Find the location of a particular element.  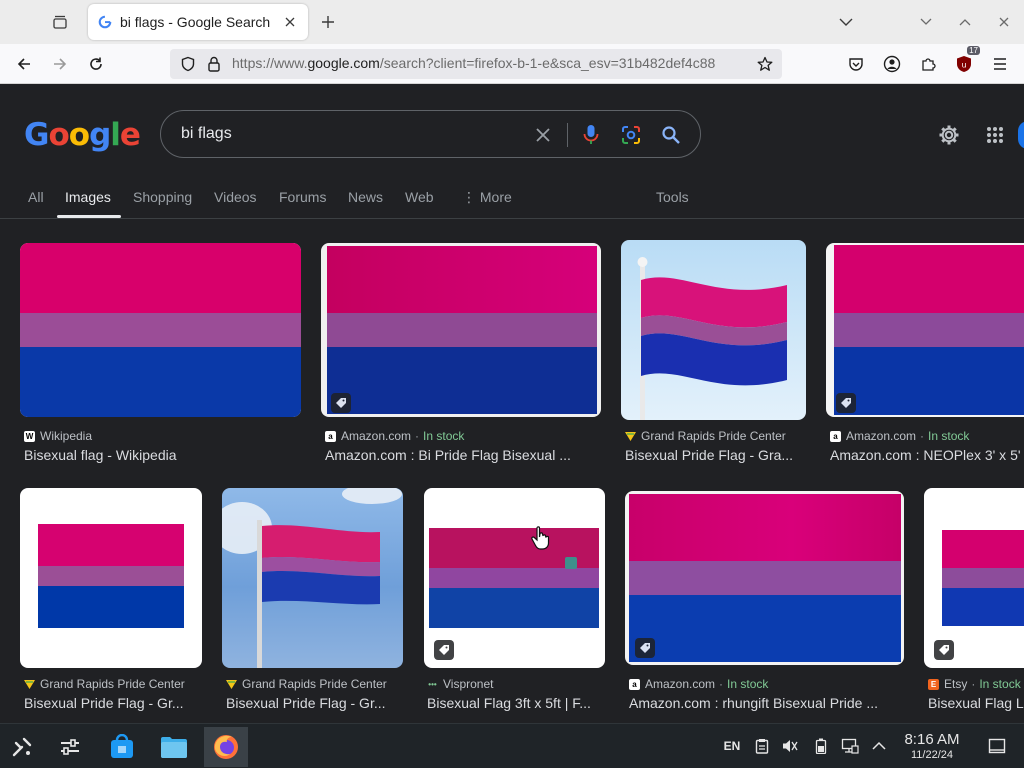

browser-tab-active: bi flags - Google Search is located at coordinates (198, 22).